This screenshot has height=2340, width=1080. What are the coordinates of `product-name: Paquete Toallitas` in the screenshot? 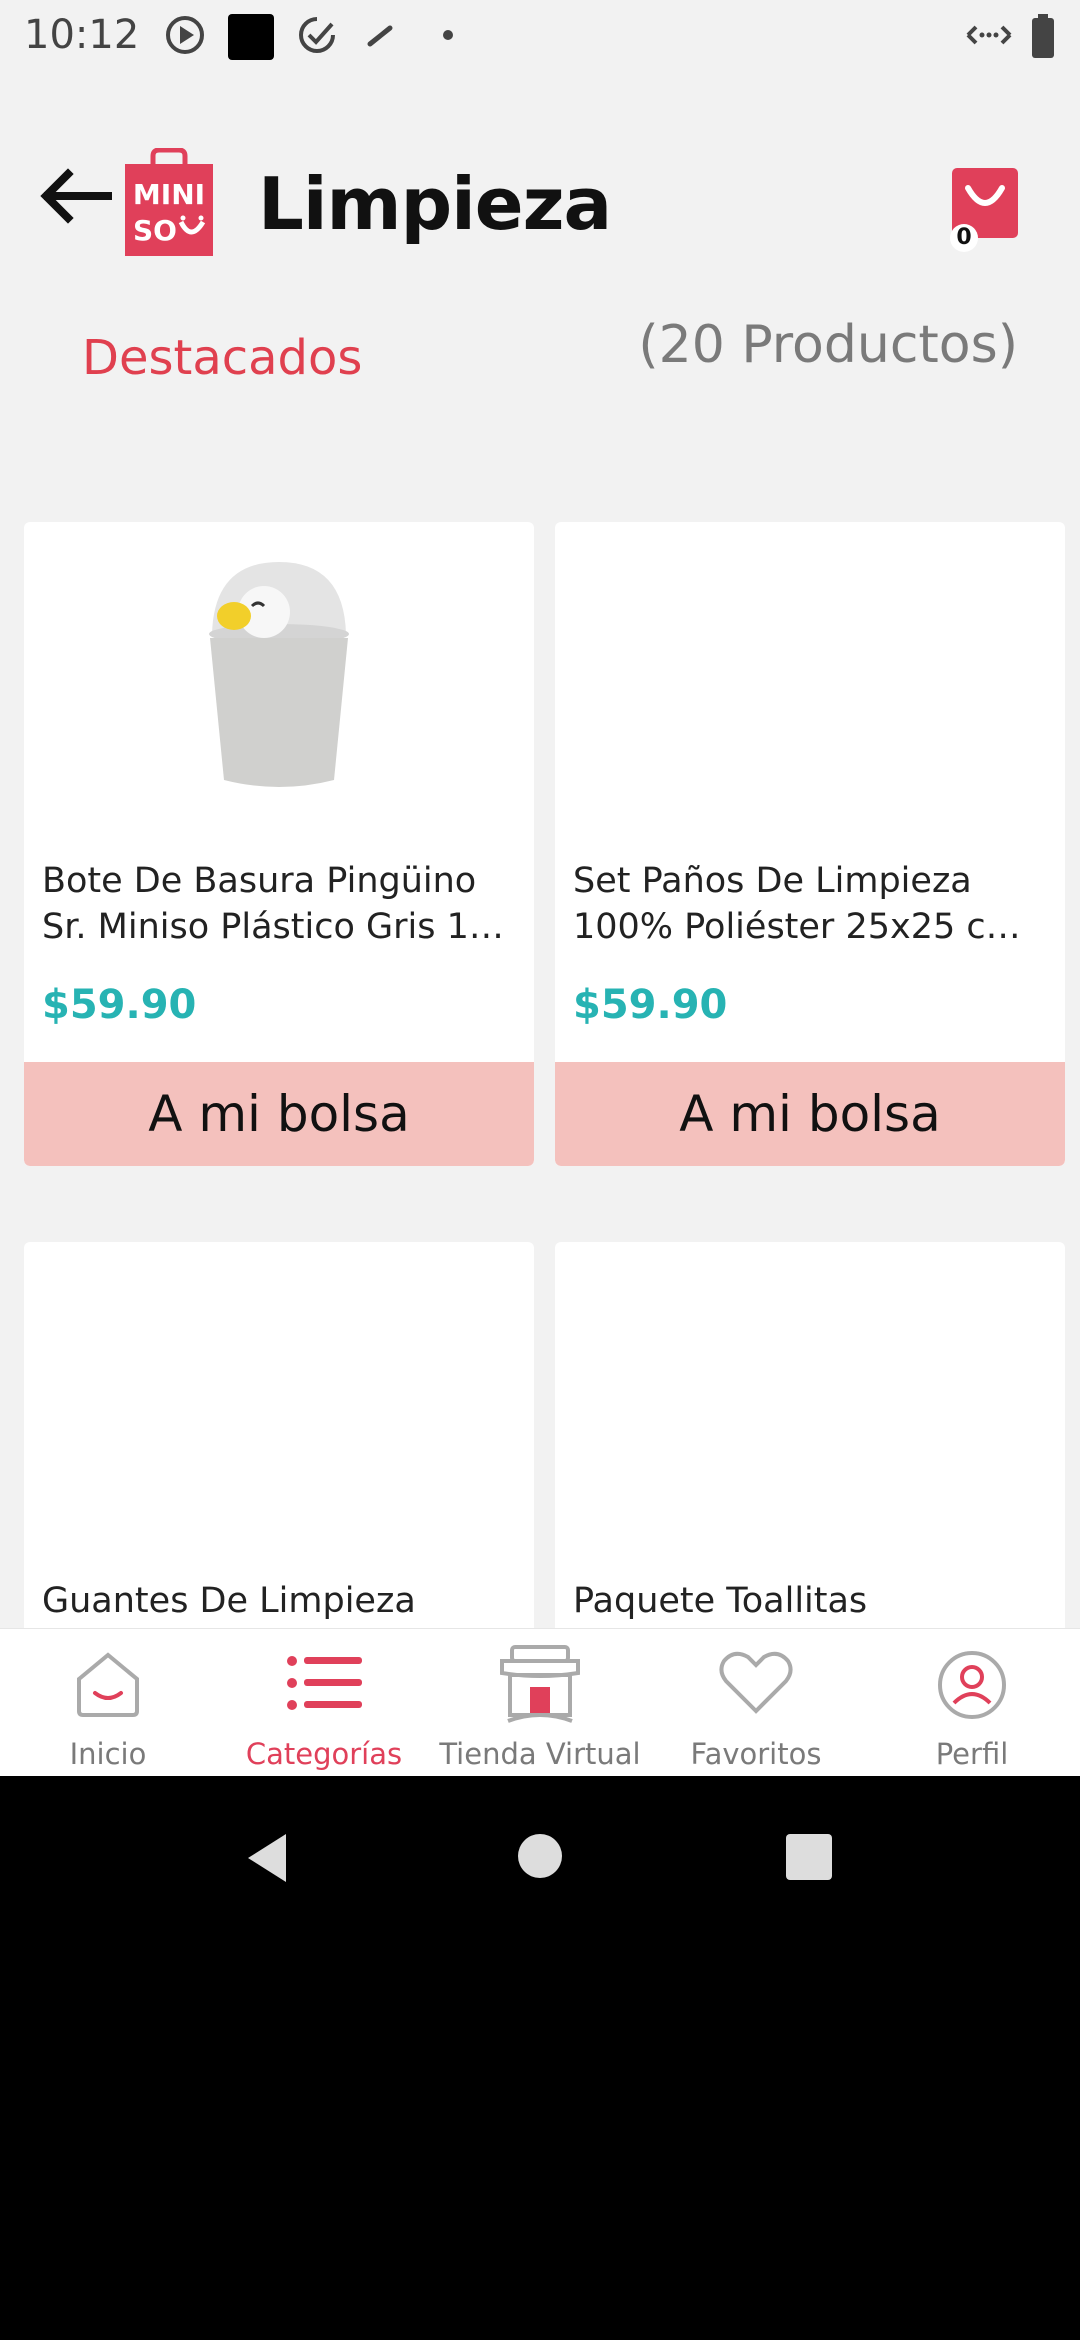 It's located at (810, 1601).